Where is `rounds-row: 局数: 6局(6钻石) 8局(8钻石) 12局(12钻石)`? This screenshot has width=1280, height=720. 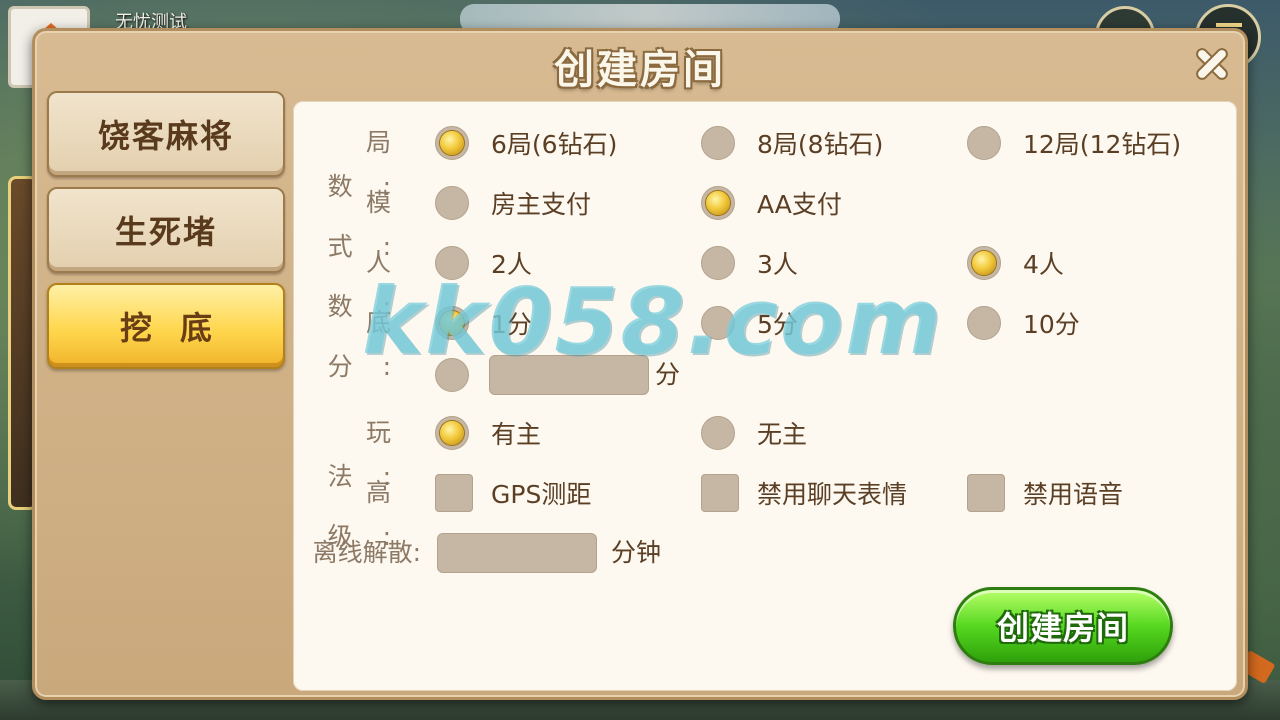
rounds-row: 局数: 6局(6钻石) 8局(8钻石) 12局(12钻石) is located at coordinates (765, 161).